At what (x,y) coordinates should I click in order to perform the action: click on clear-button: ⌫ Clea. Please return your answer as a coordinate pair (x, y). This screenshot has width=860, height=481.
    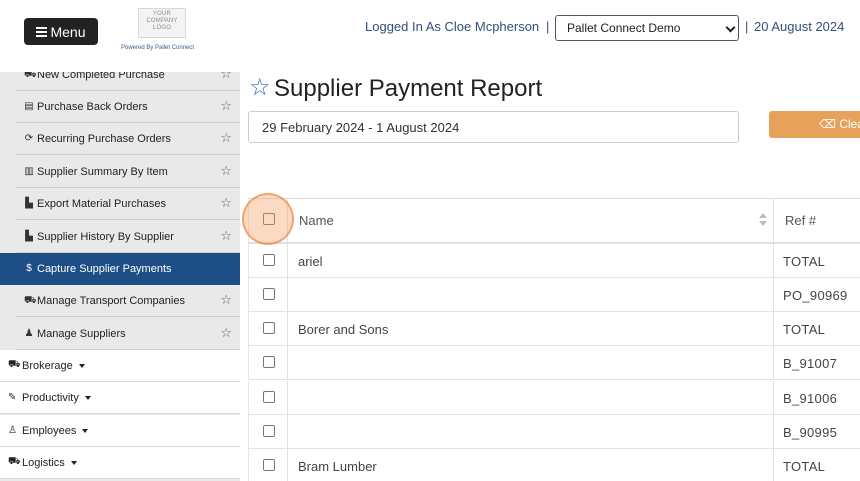
    Looking at the image, I should click on (814, 124).